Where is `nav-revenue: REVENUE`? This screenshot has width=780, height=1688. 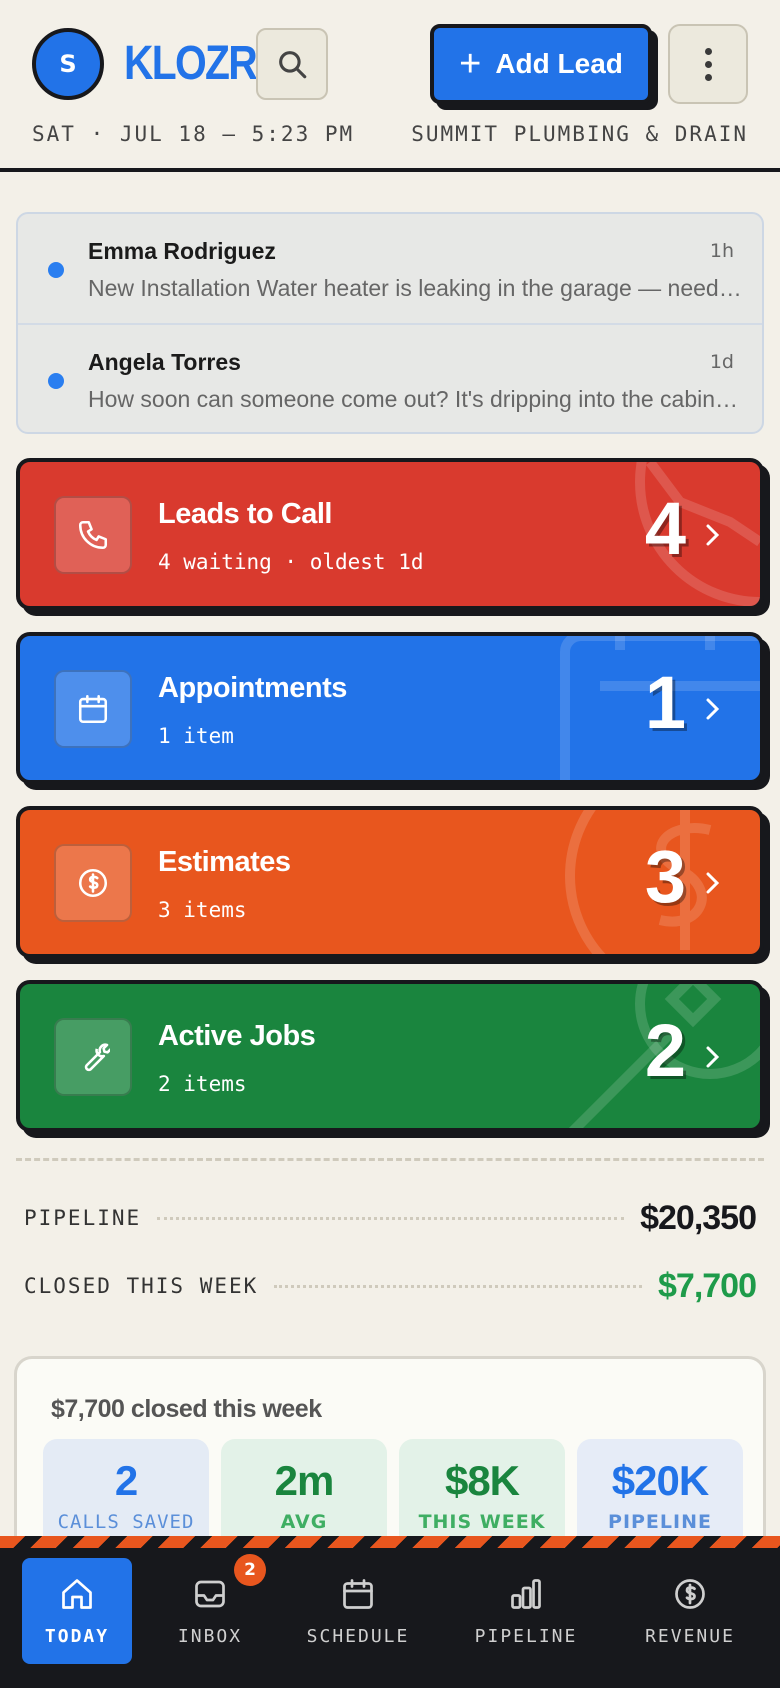 nav-revenue: REVENUE is located at coordinates (690, 1611).